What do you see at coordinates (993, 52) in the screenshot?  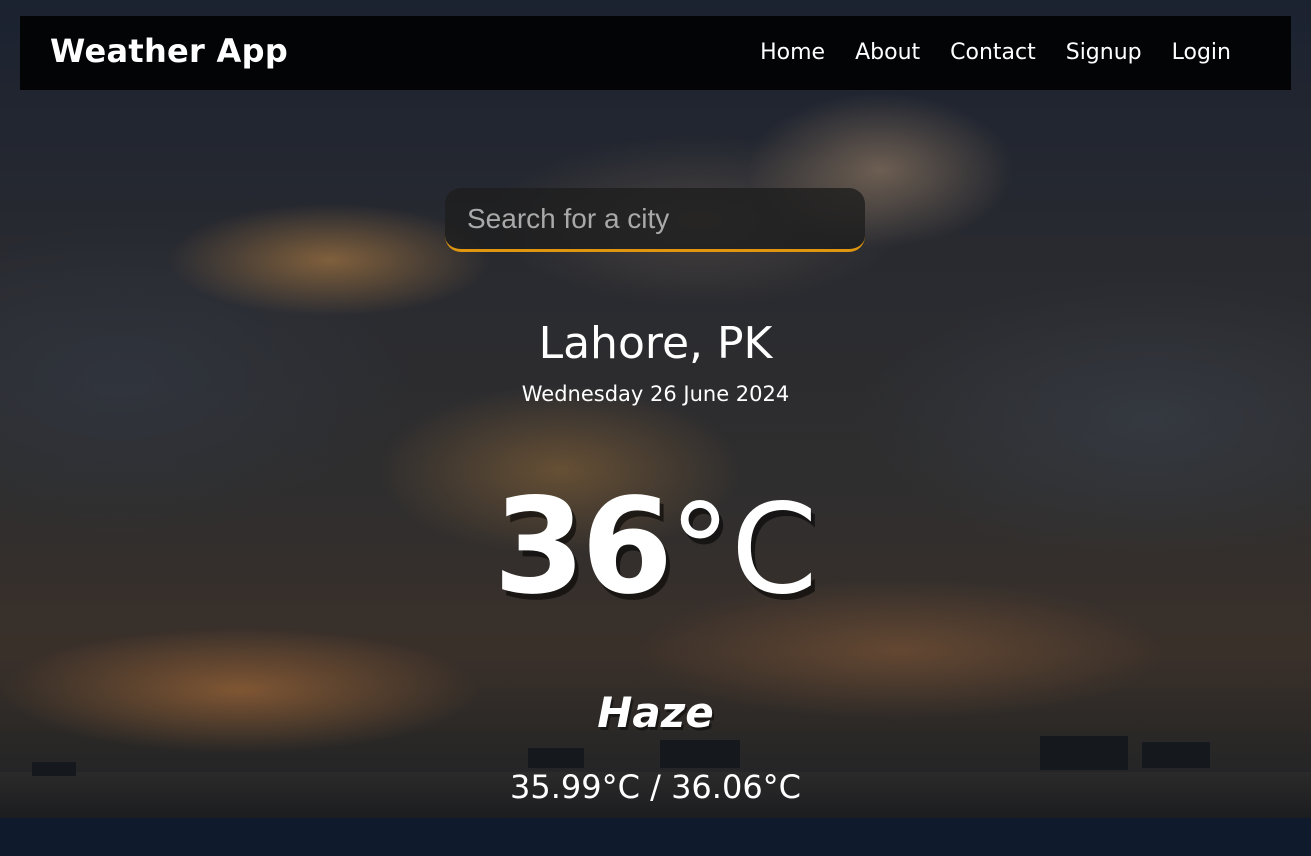 I see `nav-link-contact: Contact` at bounding box center [993, 52].